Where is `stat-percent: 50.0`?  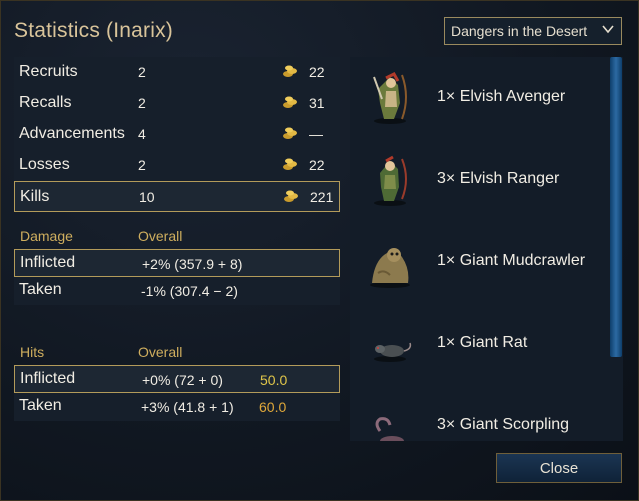 stat-percent: 50.0 is located at coordinates (274, 380).